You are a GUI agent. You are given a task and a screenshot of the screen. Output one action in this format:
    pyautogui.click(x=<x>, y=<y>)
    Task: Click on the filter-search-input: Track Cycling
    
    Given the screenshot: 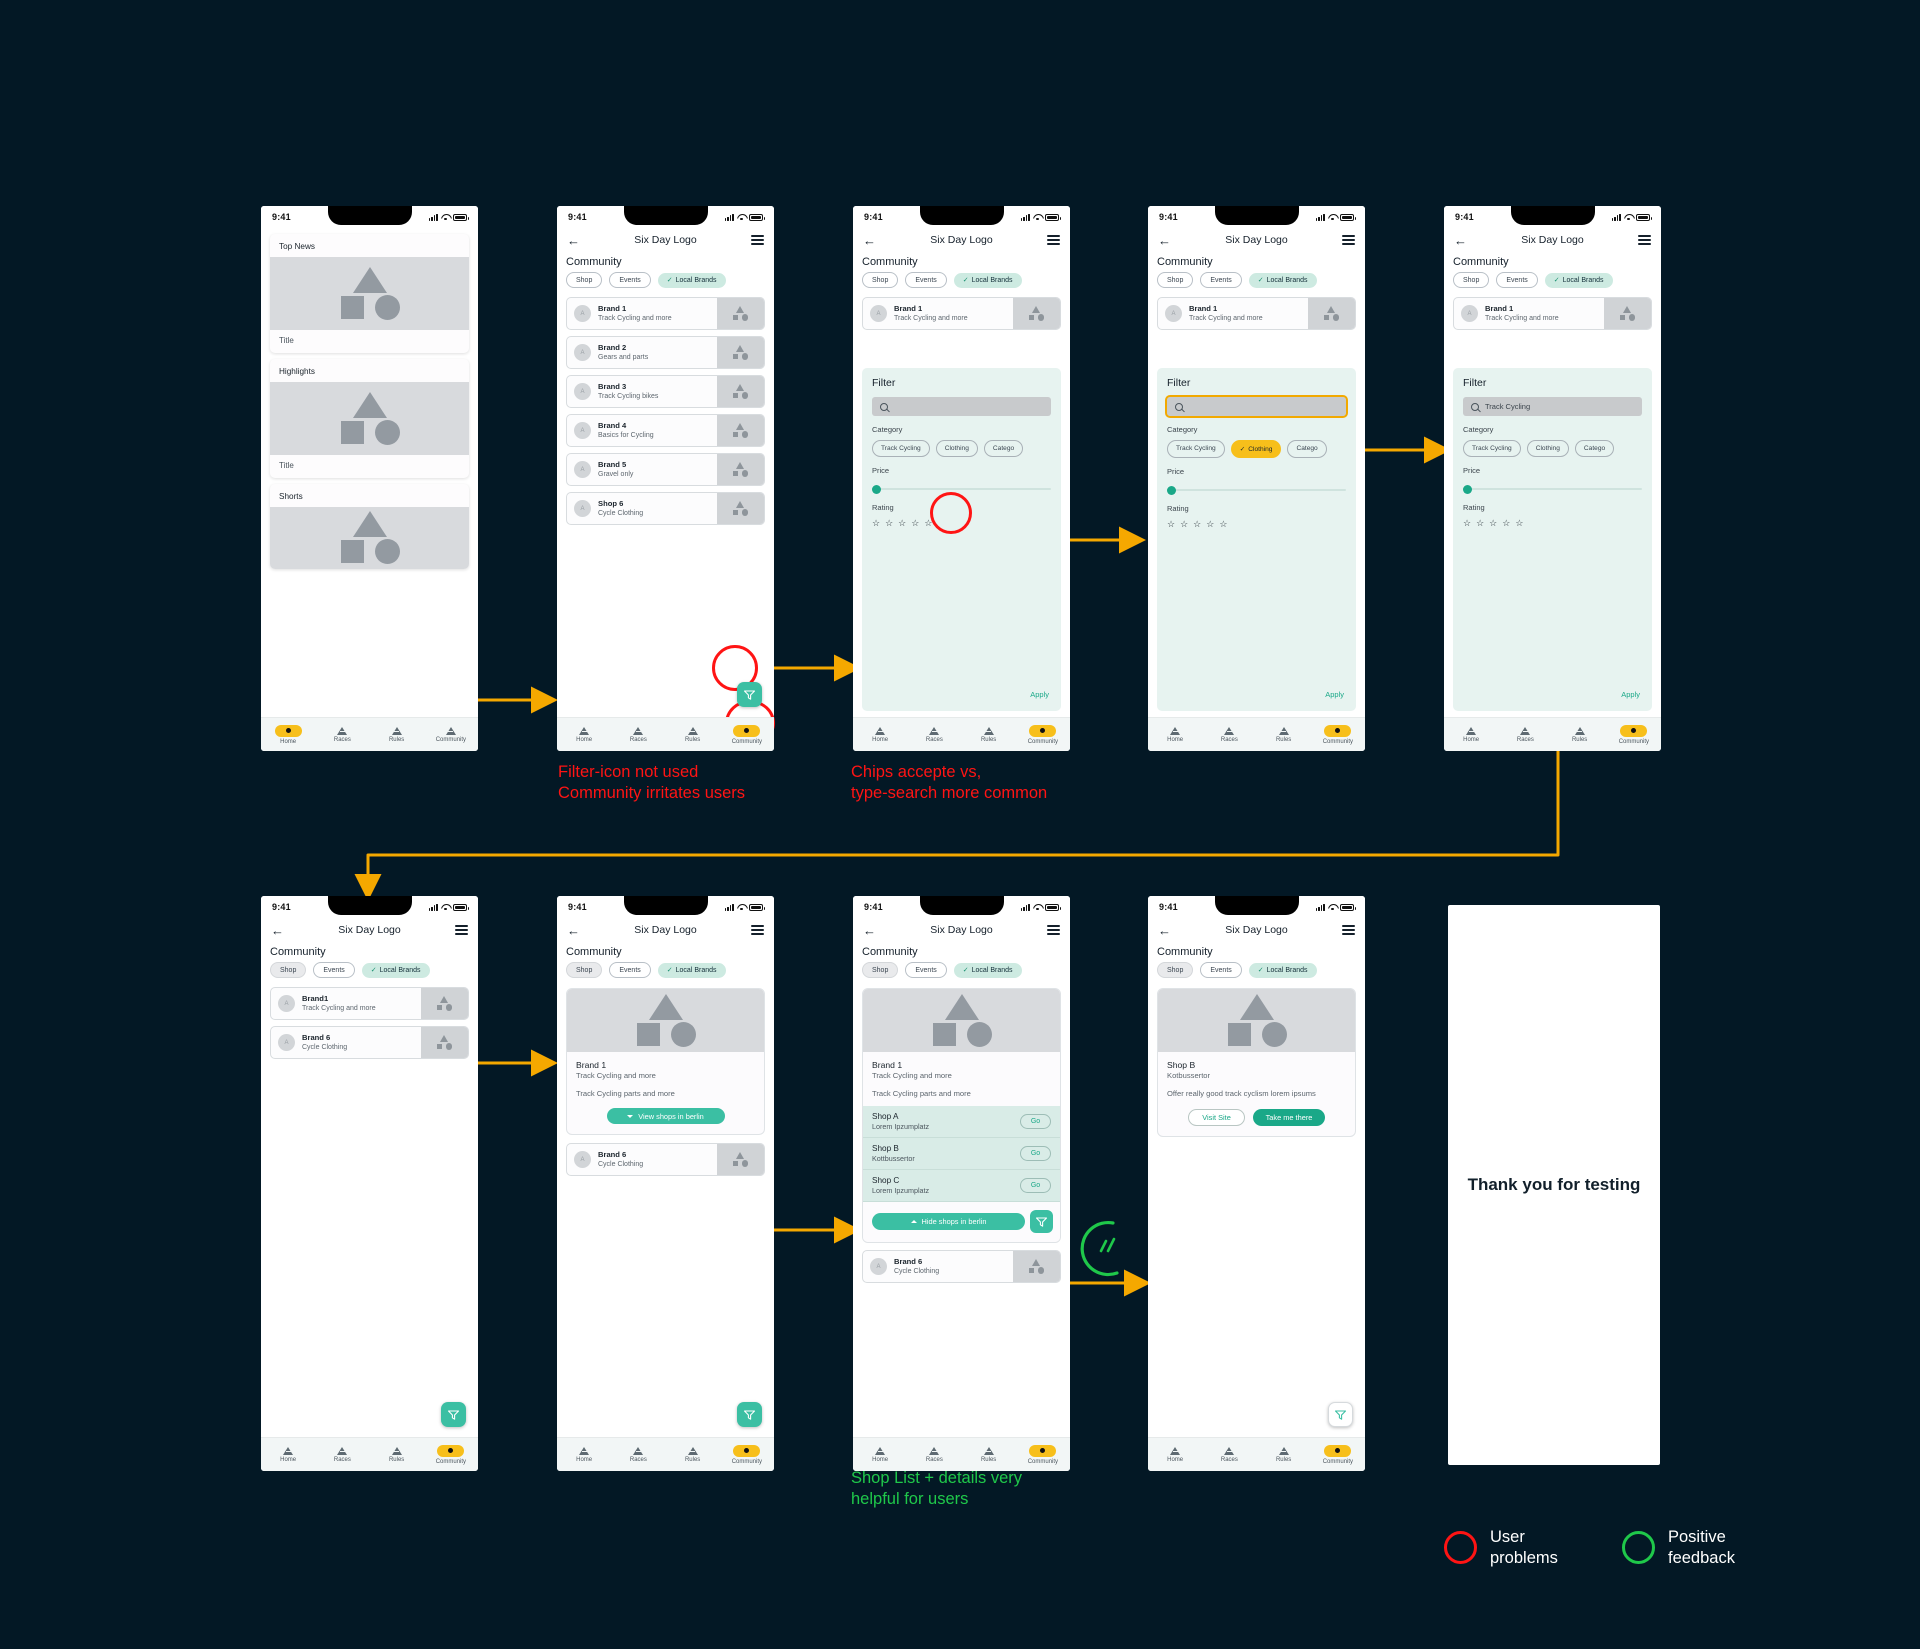 What is the action you would take?
    pyautogui.click(x=1552, y=406)
    